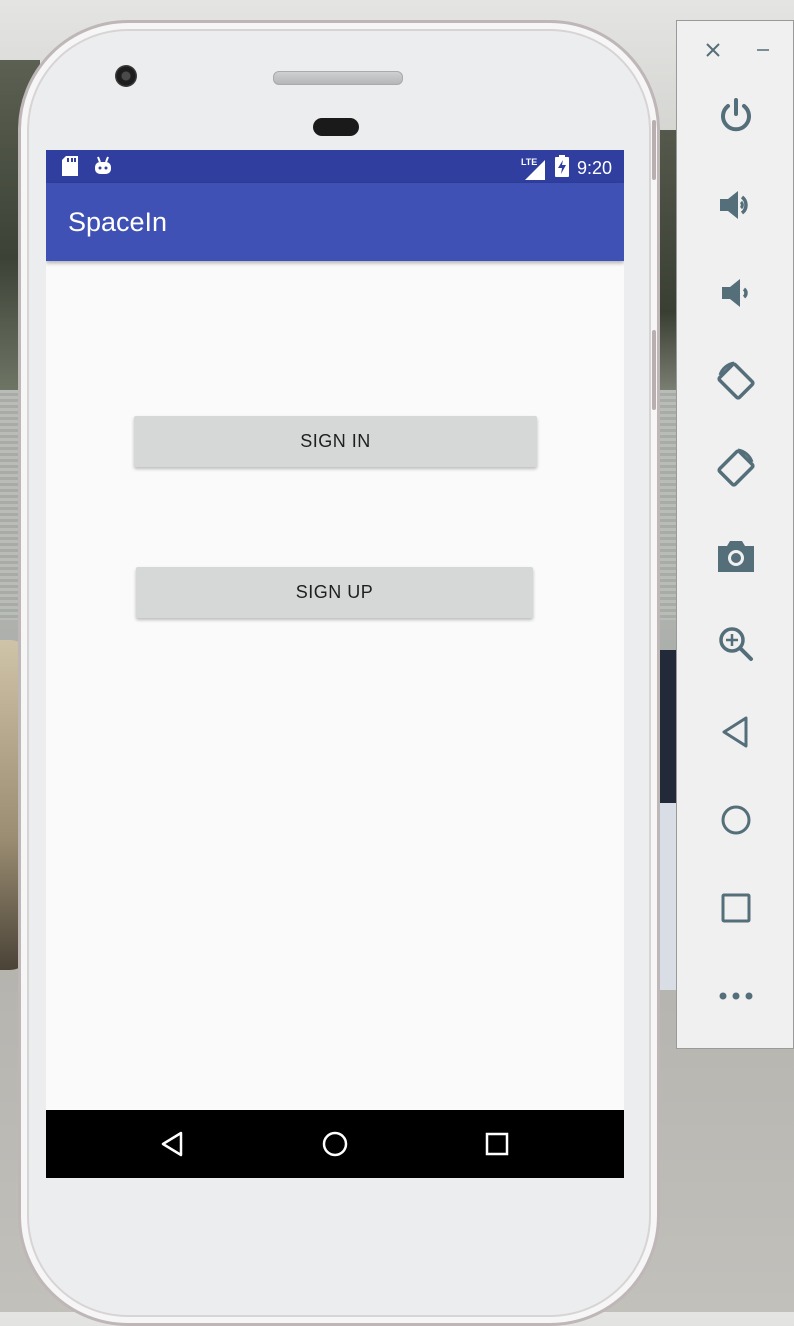  What do you see at coordinates (533, 168) in the screenshot?
I see `lte-signal-icon: LTE` at bounding box center [533, 168].